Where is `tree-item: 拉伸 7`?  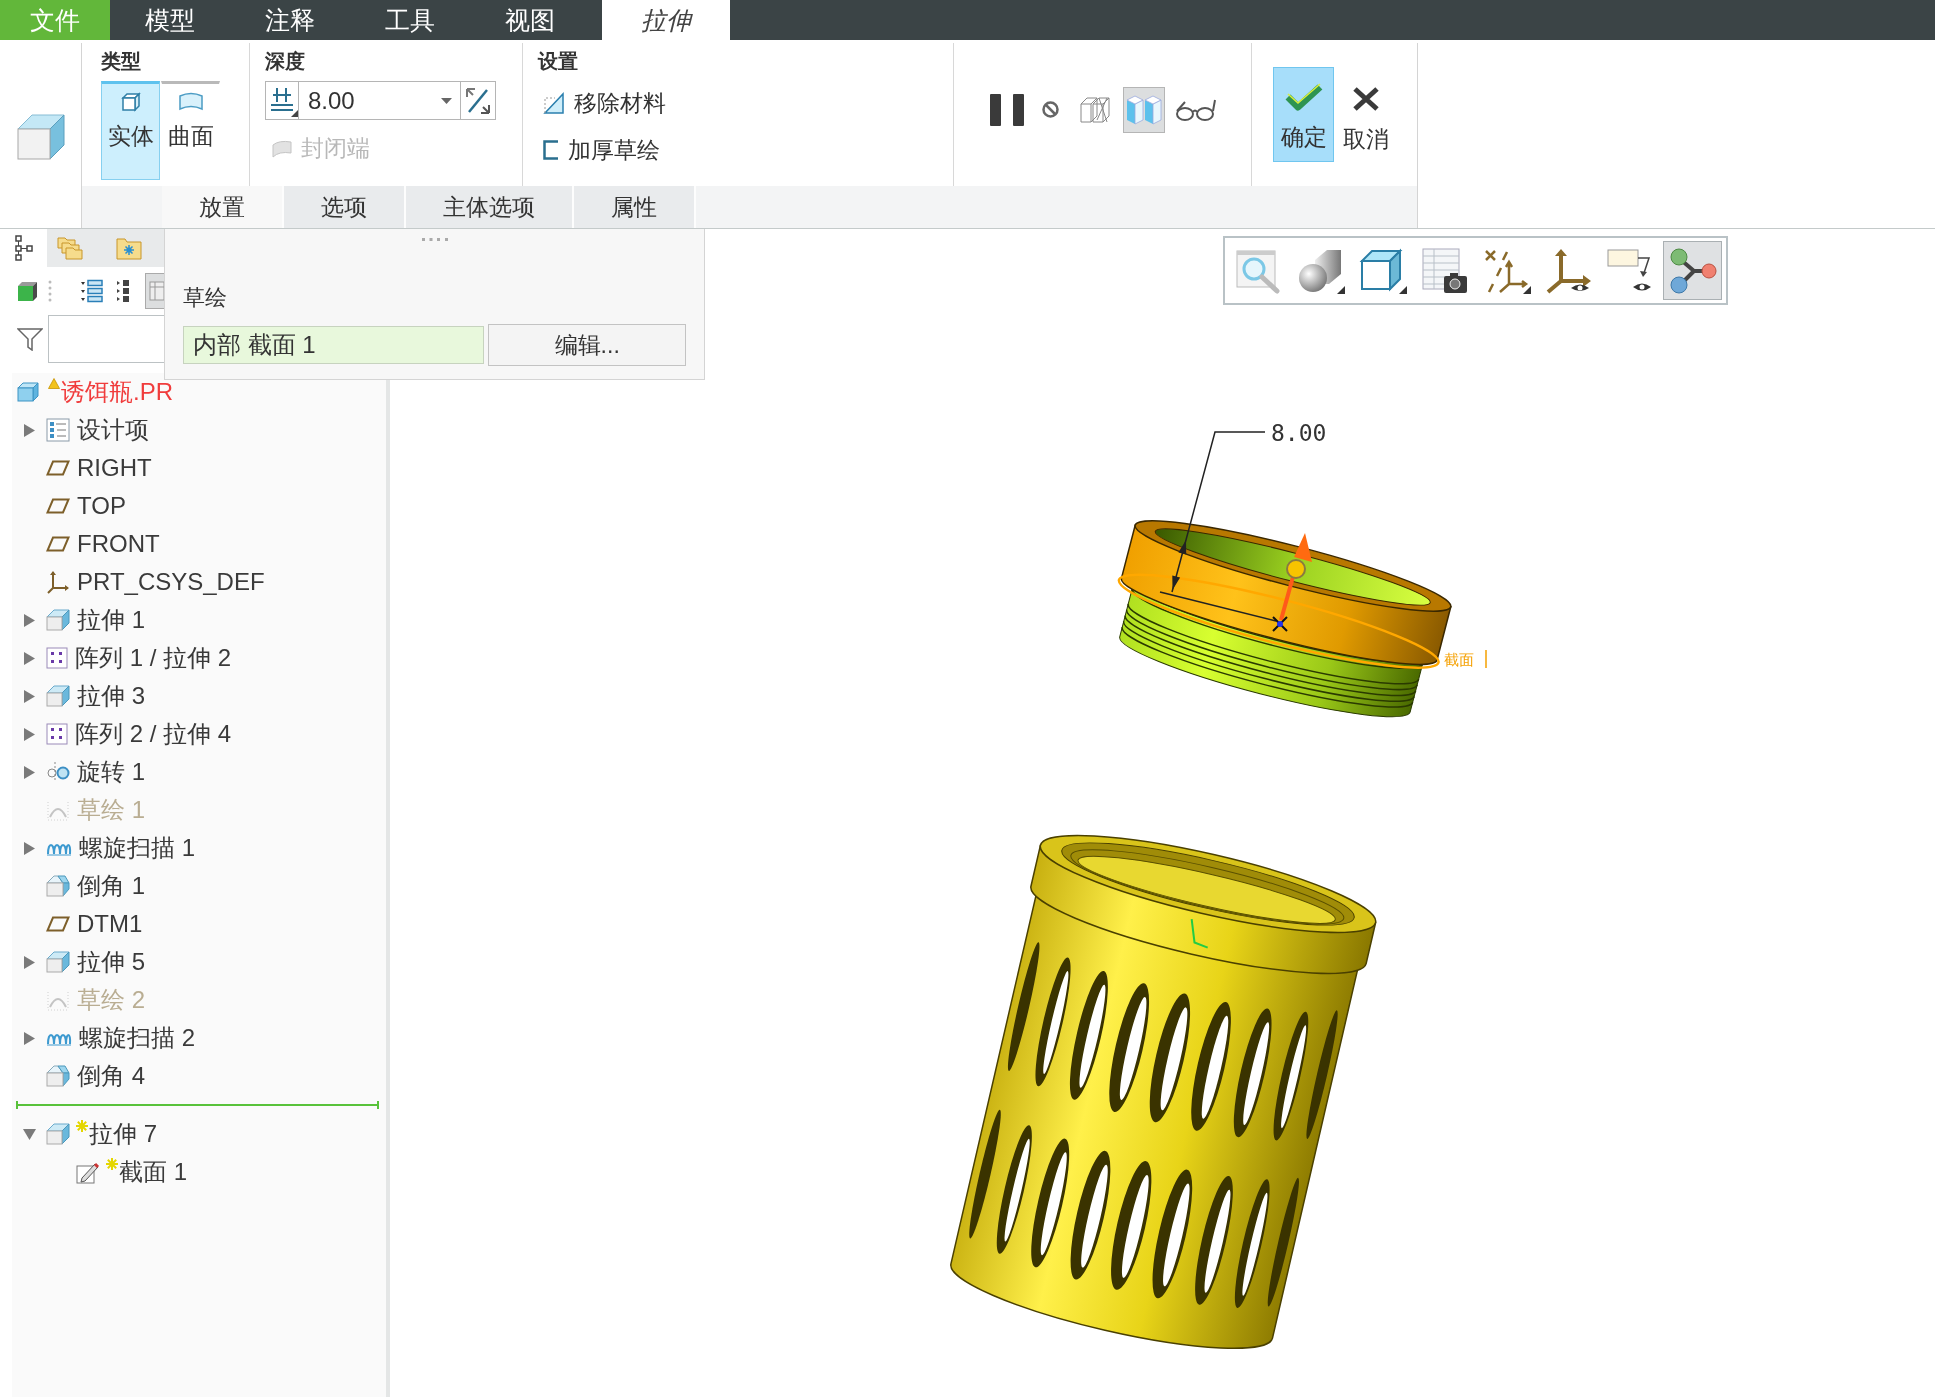
tree-item: 拉伸 7 is located at coordinates (123, 1134).